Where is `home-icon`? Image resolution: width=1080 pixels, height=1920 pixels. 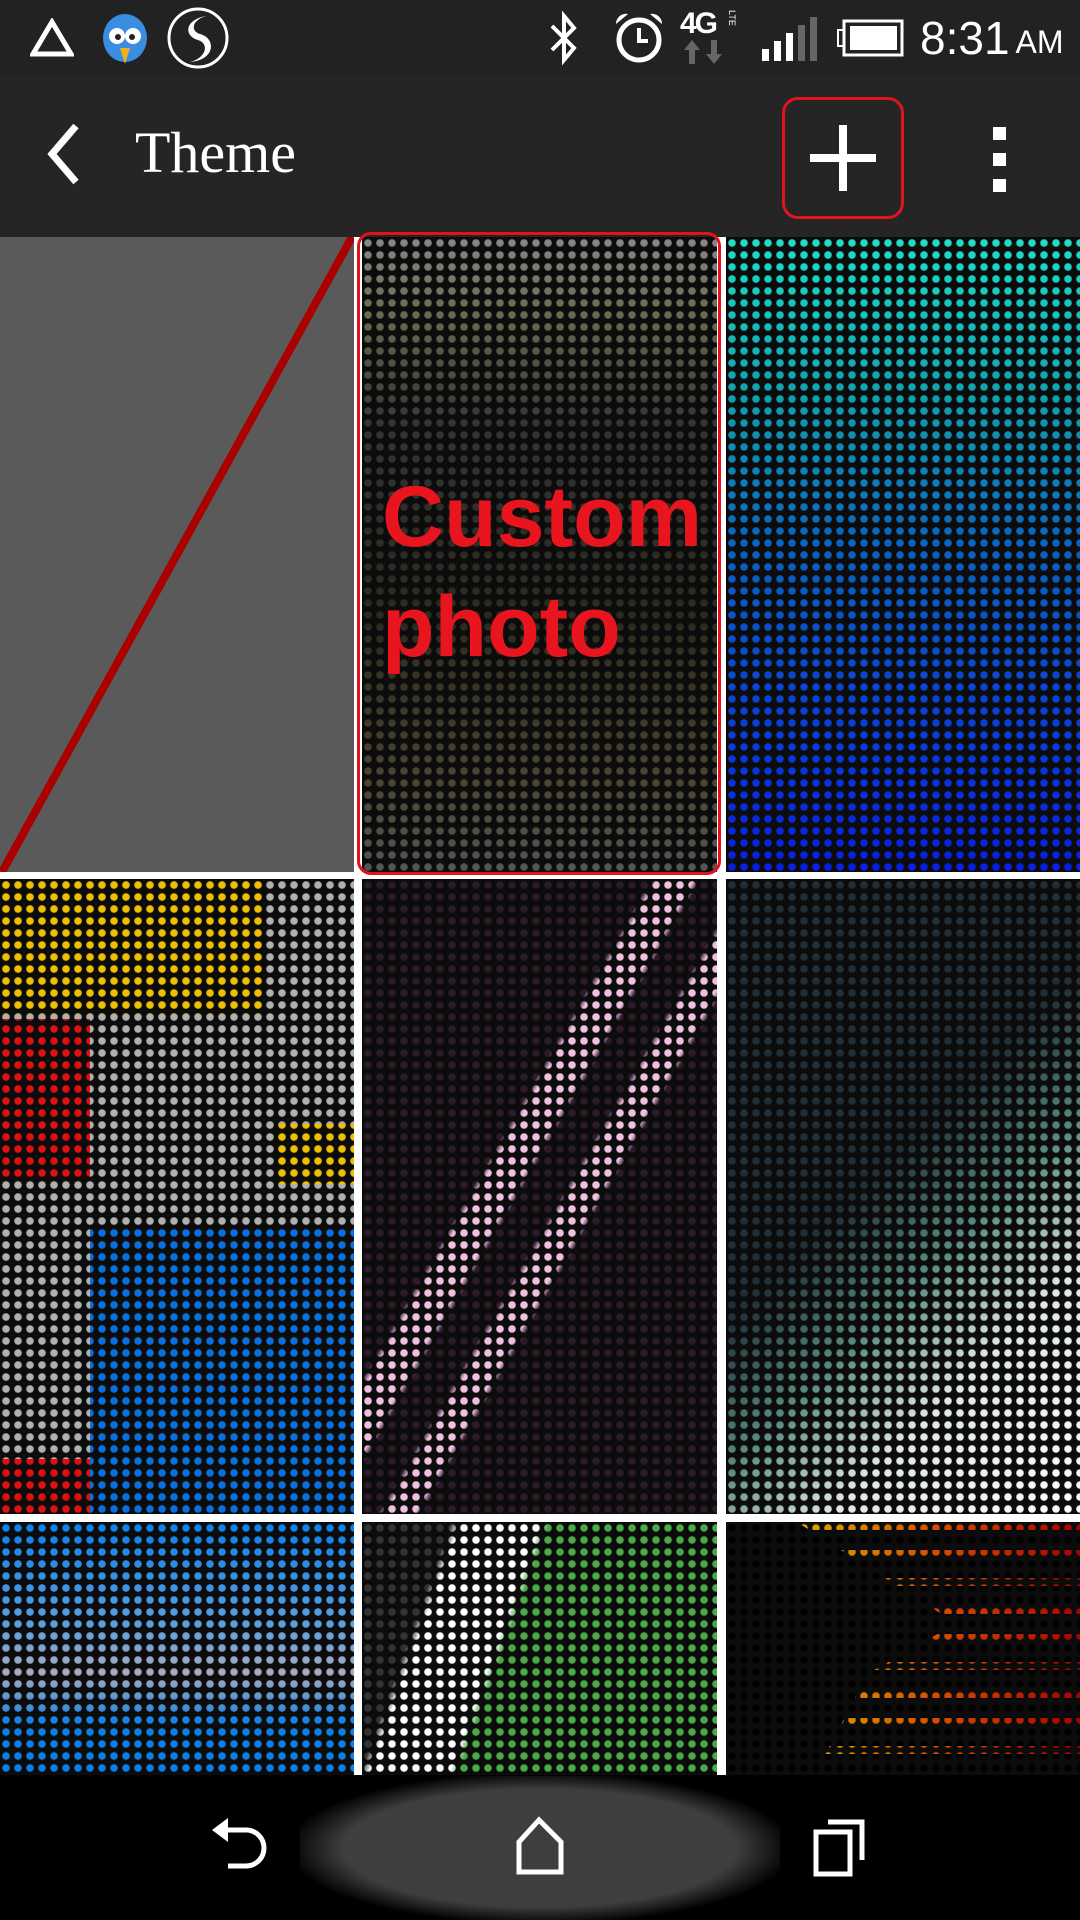 home-icon is located at coordinates (540, 1845).